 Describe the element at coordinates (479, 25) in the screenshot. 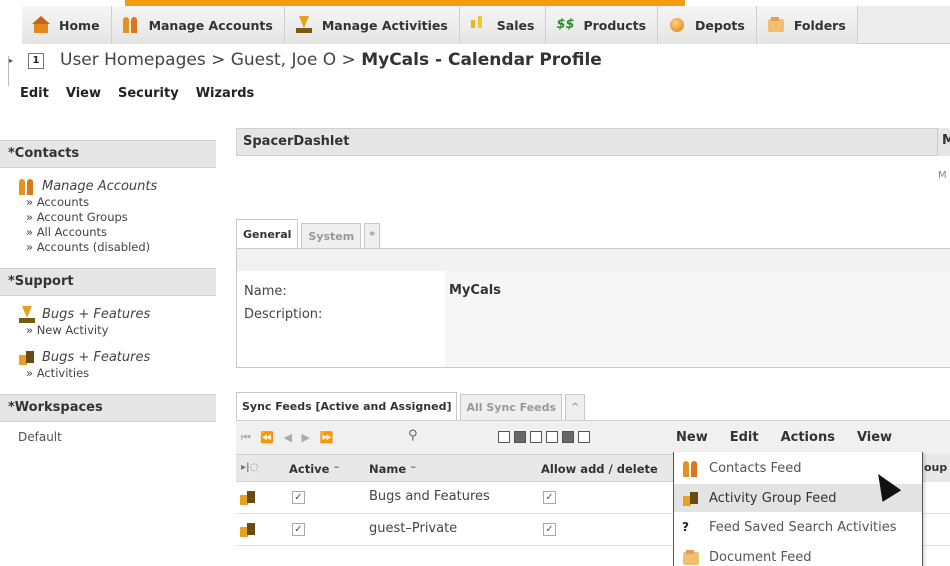

I see `sales-icon` at that location.